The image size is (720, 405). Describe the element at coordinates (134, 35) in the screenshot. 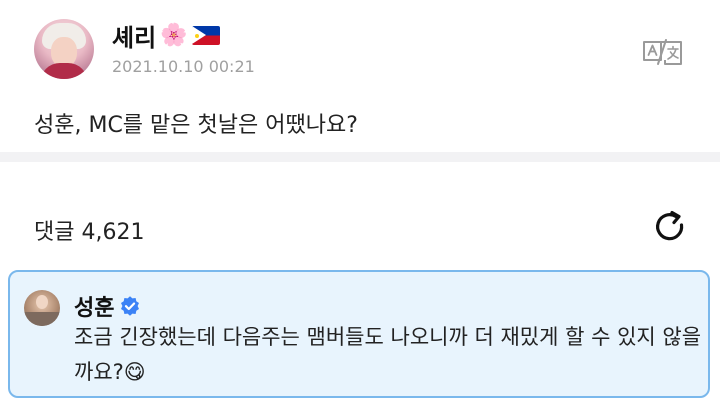

I see `author-name: 셰리` at that location.